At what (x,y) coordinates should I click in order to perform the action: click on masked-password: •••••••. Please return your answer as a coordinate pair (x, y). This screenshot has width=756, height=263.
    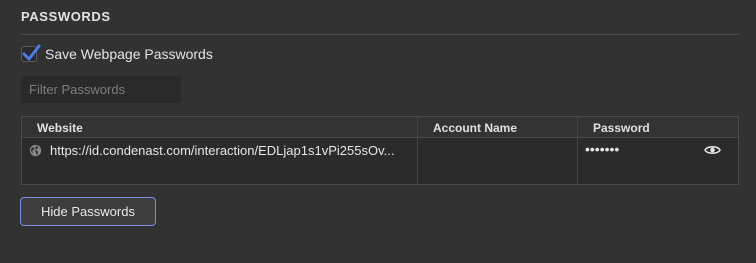
    Looking at the image, I should click on (602, 149).